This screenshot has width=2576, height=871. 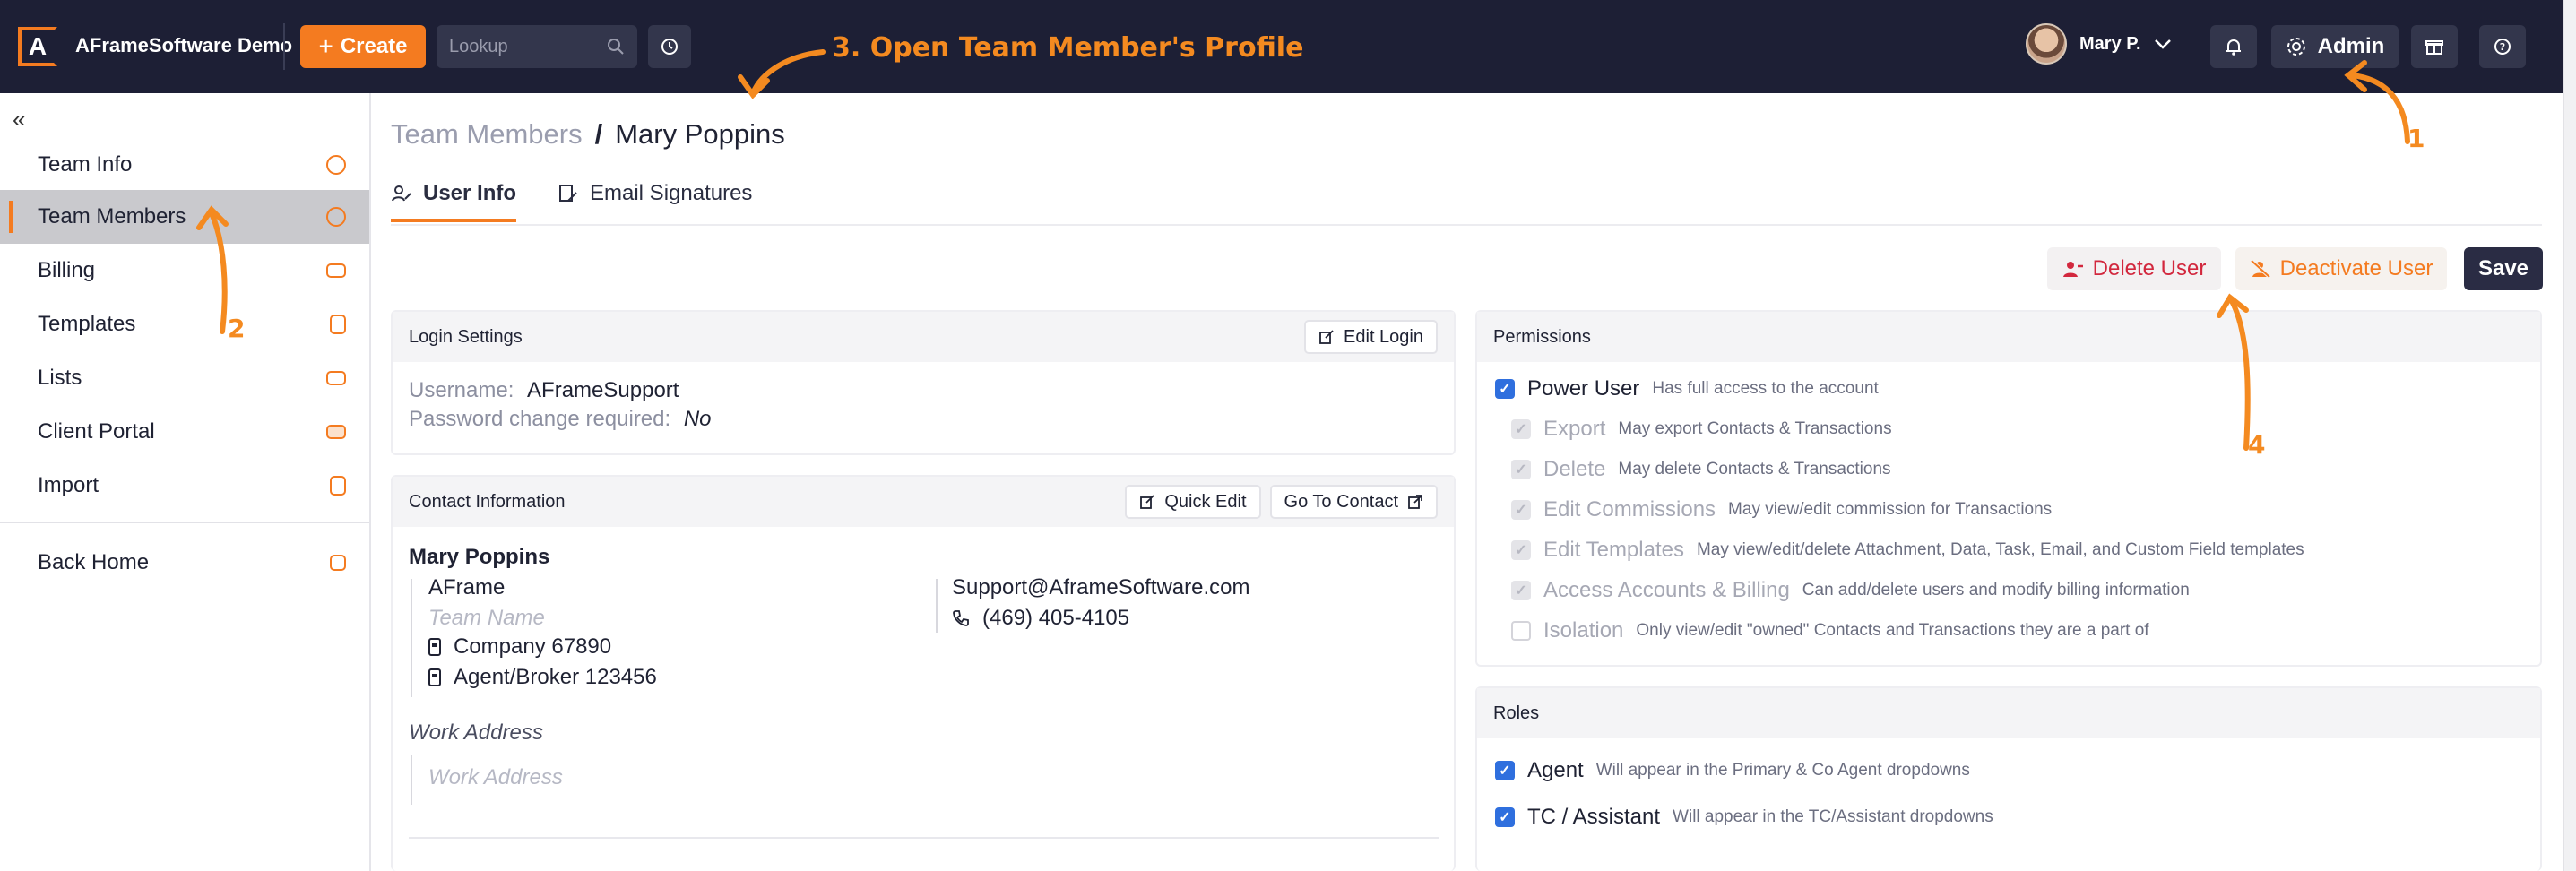 What do you see at coordinates (284, 46) in the screenshot?
I see `nav-divider` at bounding box center [284, 46].